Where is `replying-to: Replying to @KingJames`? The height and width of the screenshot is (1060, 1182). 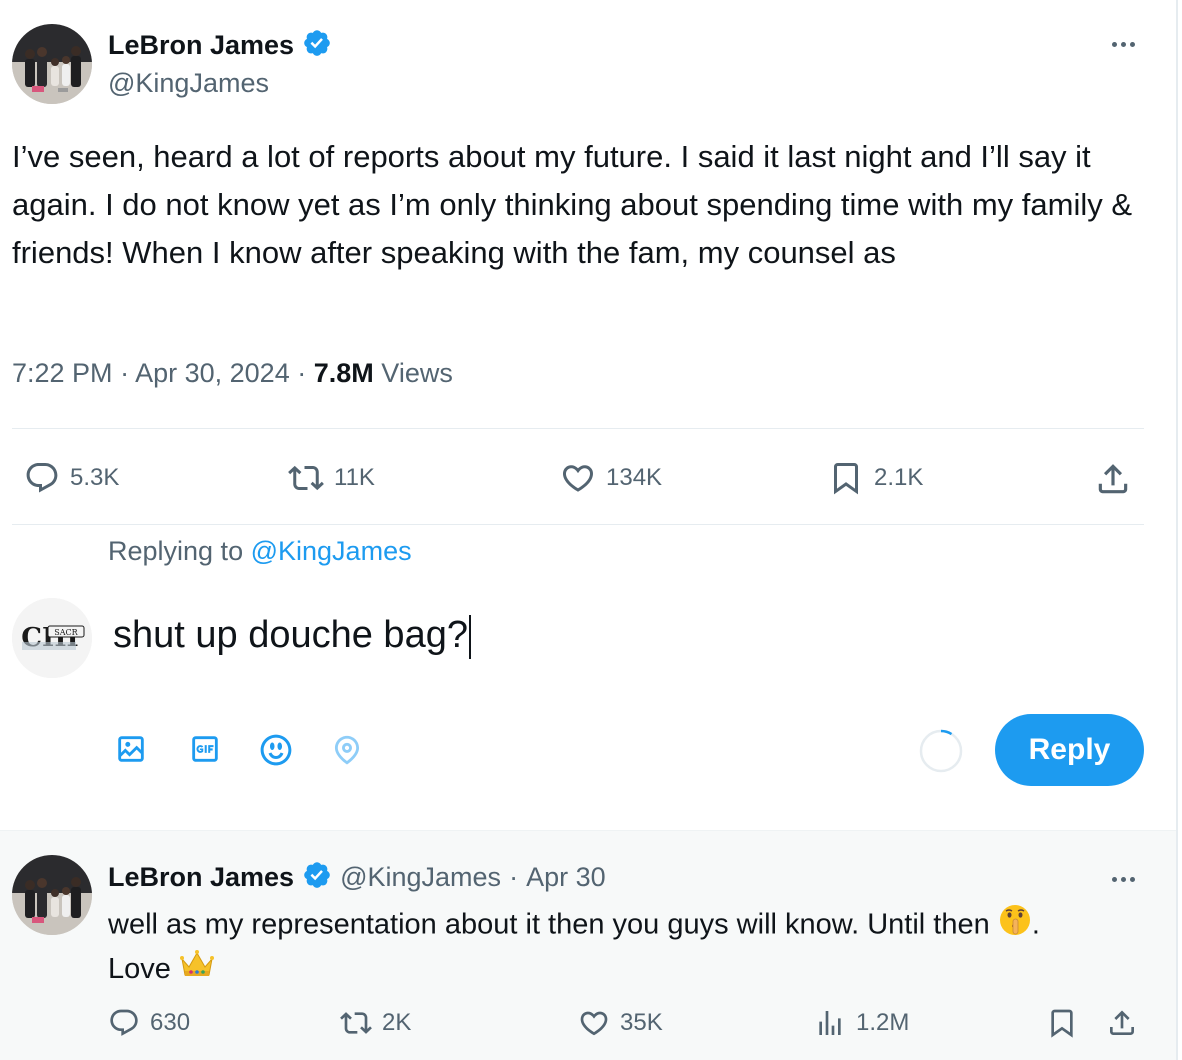
replying-to: Replying to @KingJames is located at coordinates (260, 551).